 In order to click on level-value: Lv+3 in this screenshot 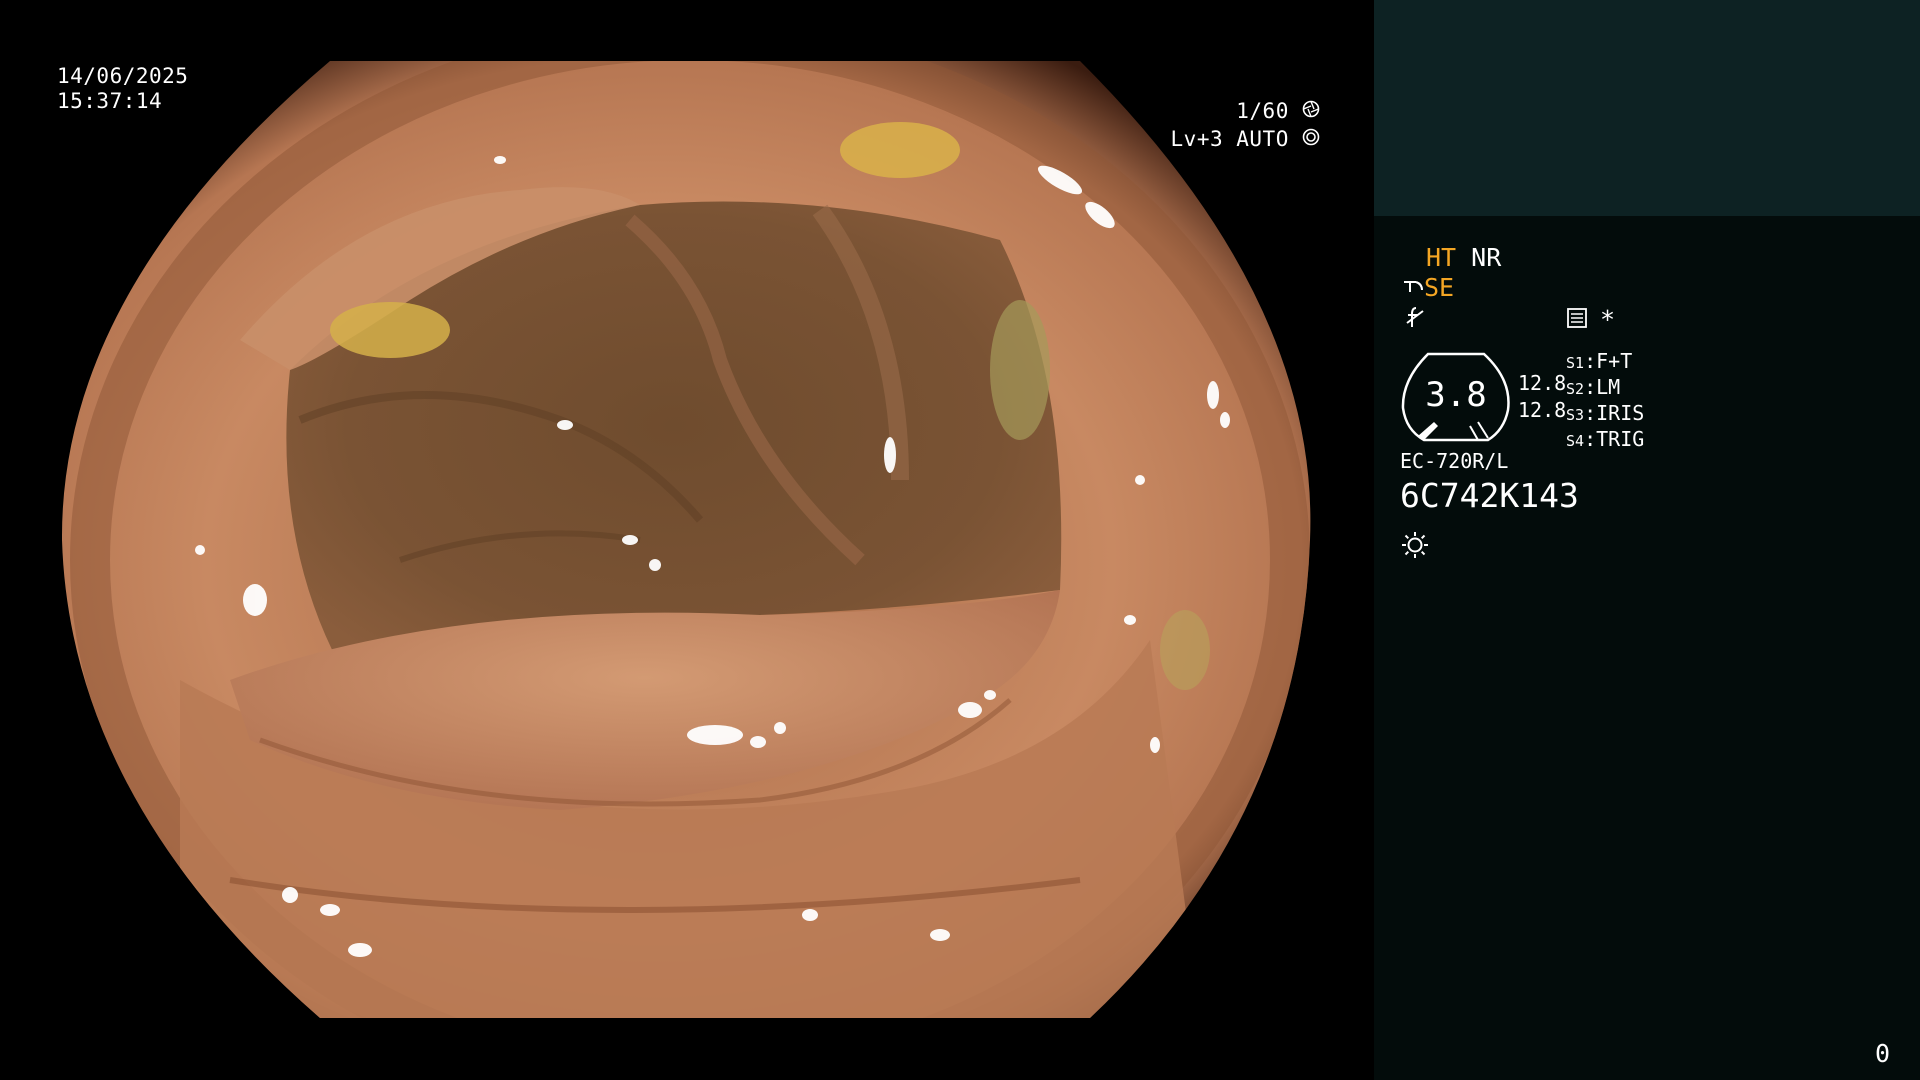, I will do `click(1197, 139)`.